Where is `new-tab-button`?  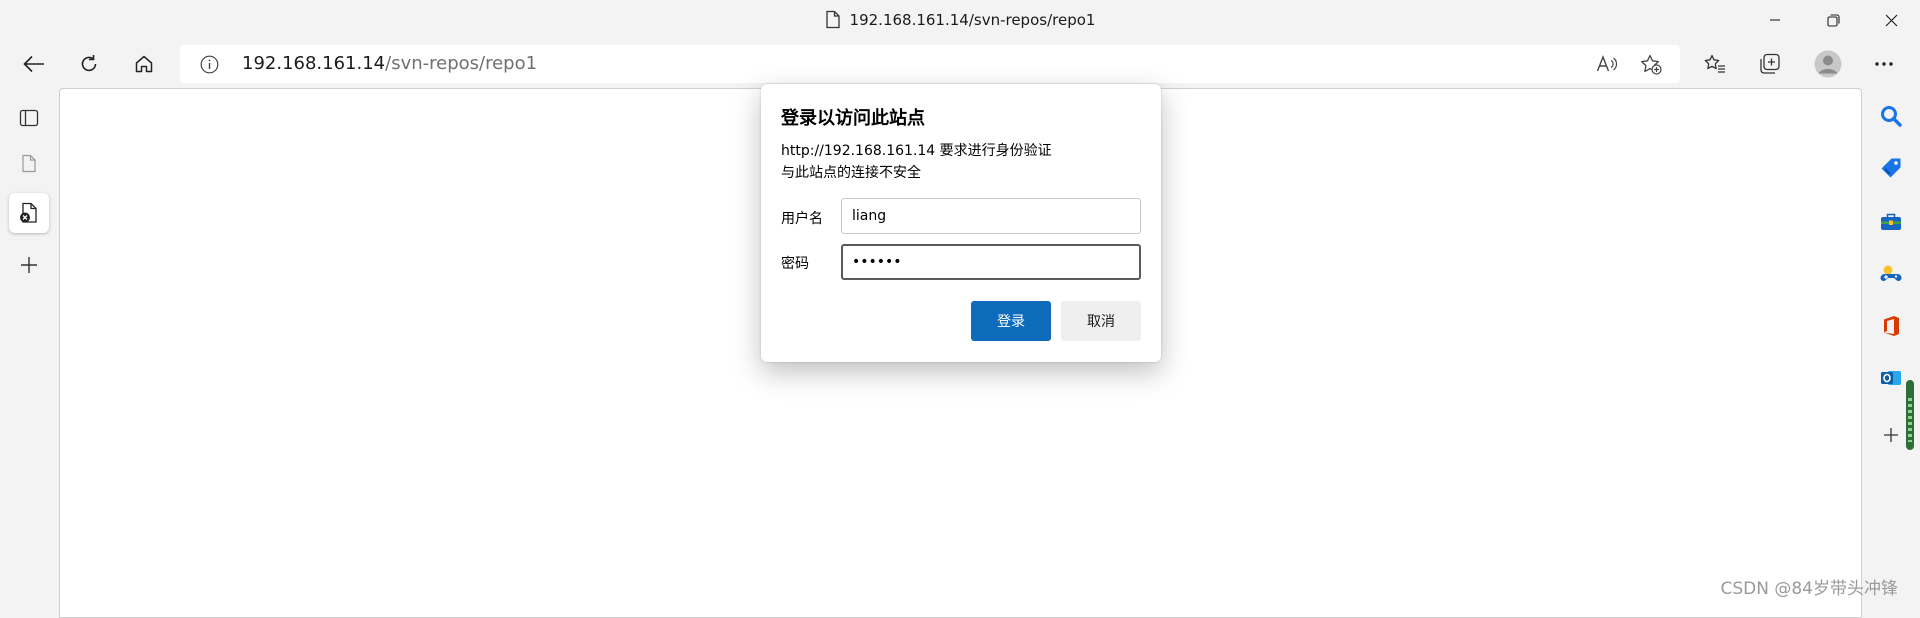 new-tab-button is located at coordinates (29, 265).